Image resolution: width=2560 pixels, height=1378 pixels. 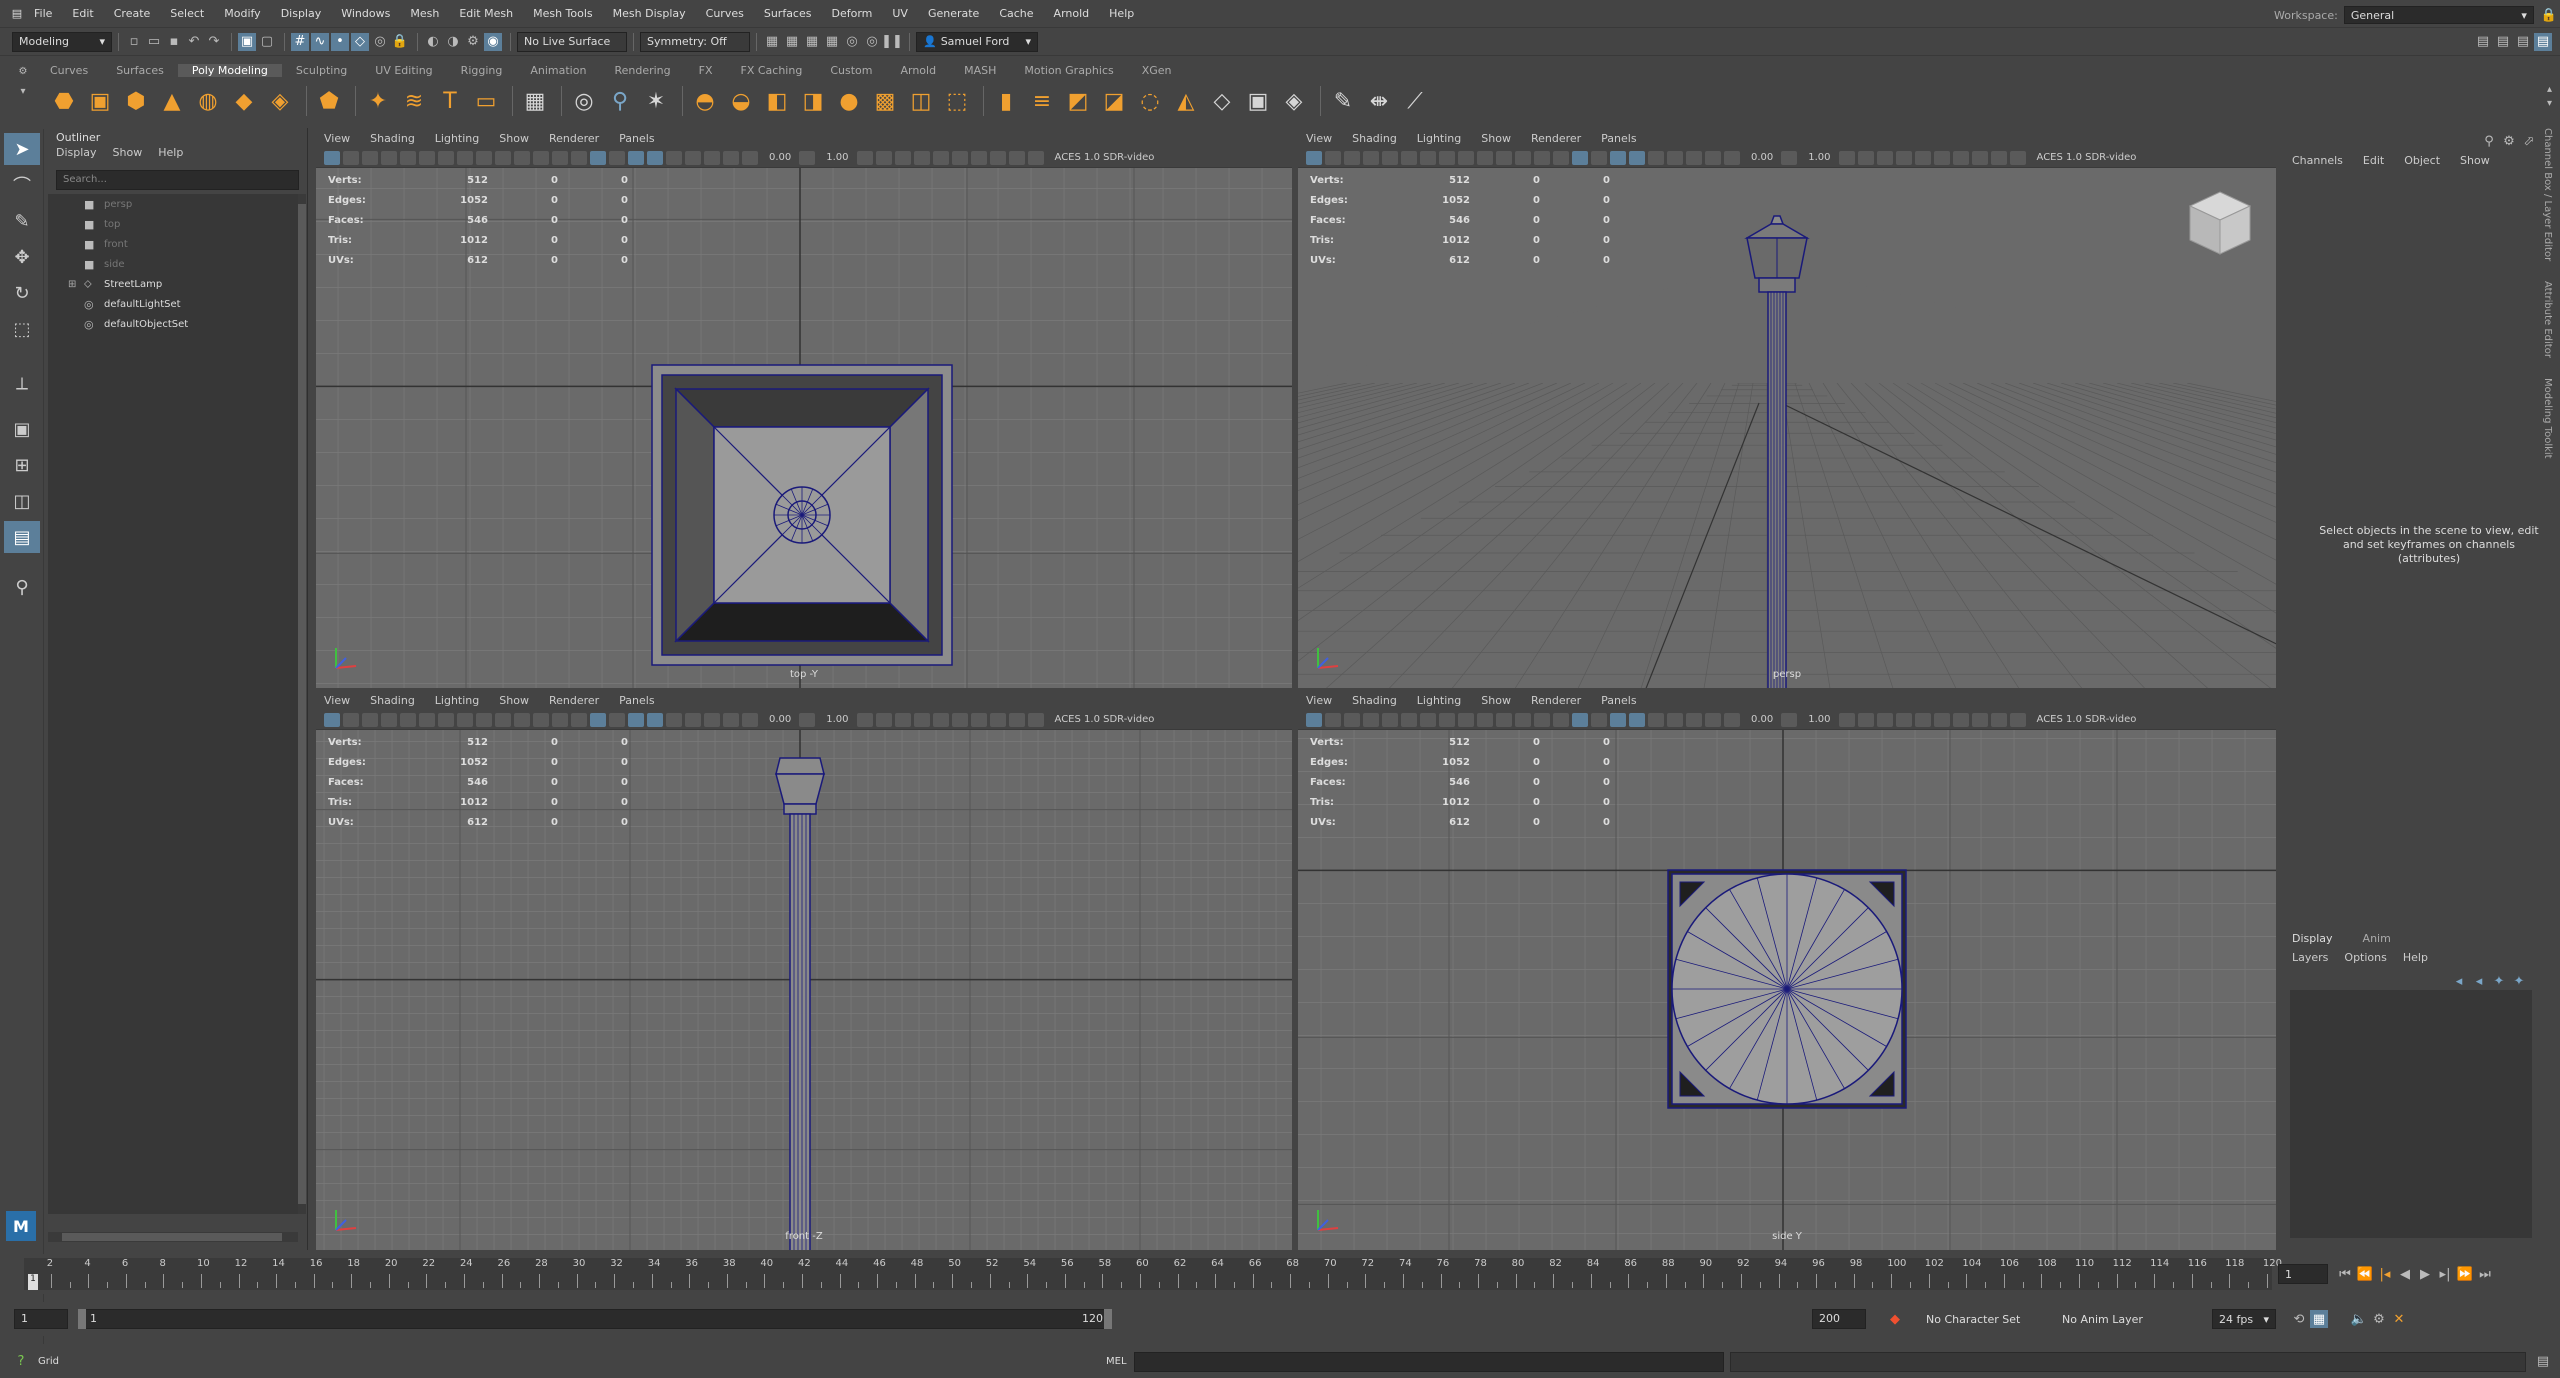 I want to click on reduce-icon: ▩, so click(x=885, y=101).